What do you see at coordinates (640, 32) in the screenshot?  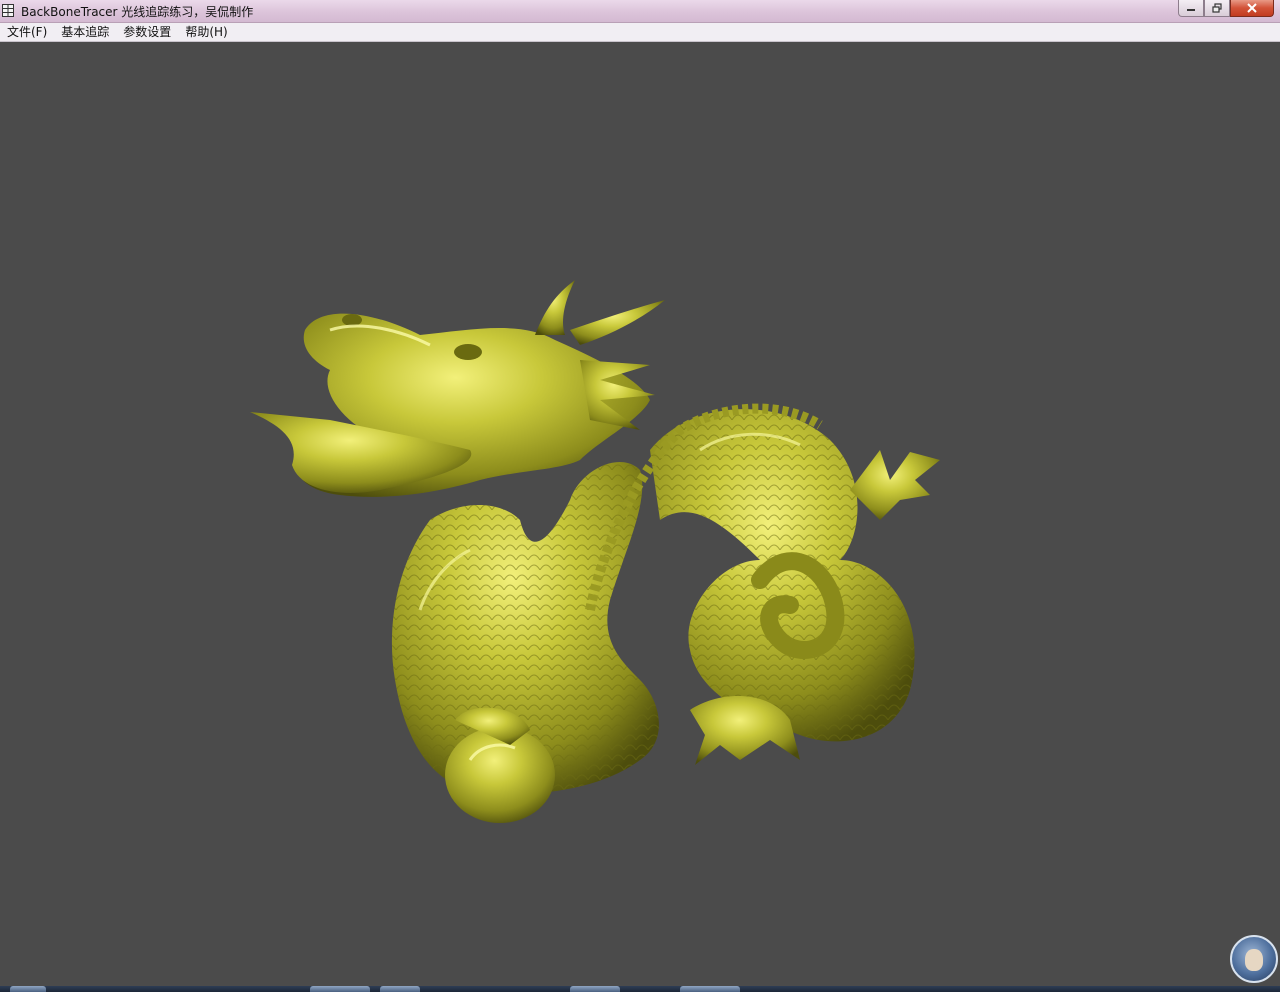 I see `menu-bar: 文件(F) 基本追踪 参数设置 帮助(H)` at bounding box center [640, 32].